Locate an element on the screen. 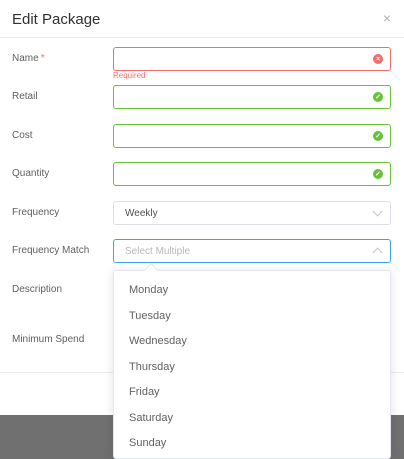 The height and width of the screenshot is (459, 404). error-circle-icon: × is located at coordinates (378, 59).